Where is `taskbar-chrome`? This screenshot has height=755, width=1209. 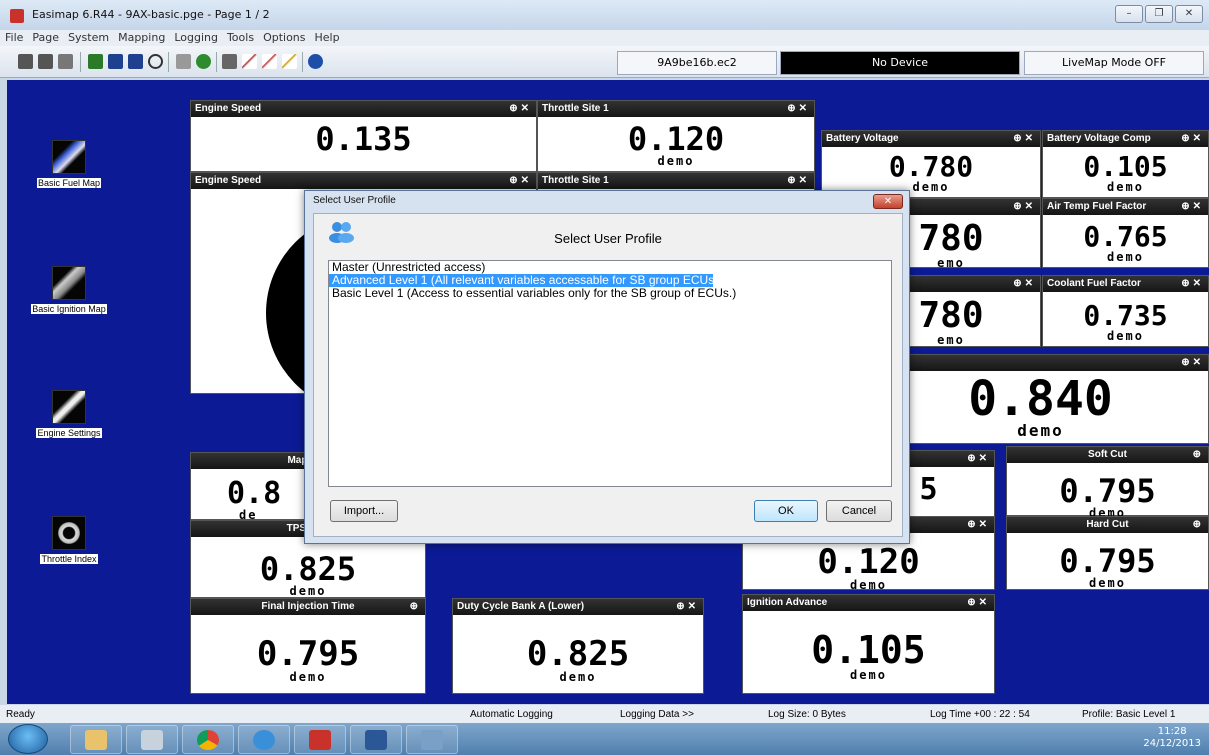 taskbar-chrome is located at coordinates (208, 739).